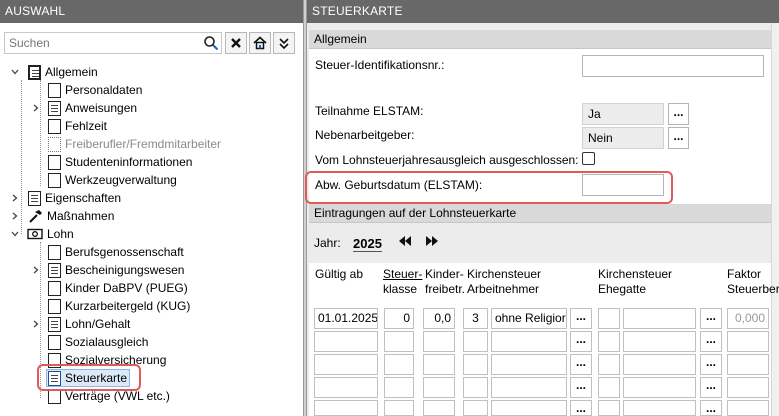  I want to click on row5-kirche-code, so click(475, 408).